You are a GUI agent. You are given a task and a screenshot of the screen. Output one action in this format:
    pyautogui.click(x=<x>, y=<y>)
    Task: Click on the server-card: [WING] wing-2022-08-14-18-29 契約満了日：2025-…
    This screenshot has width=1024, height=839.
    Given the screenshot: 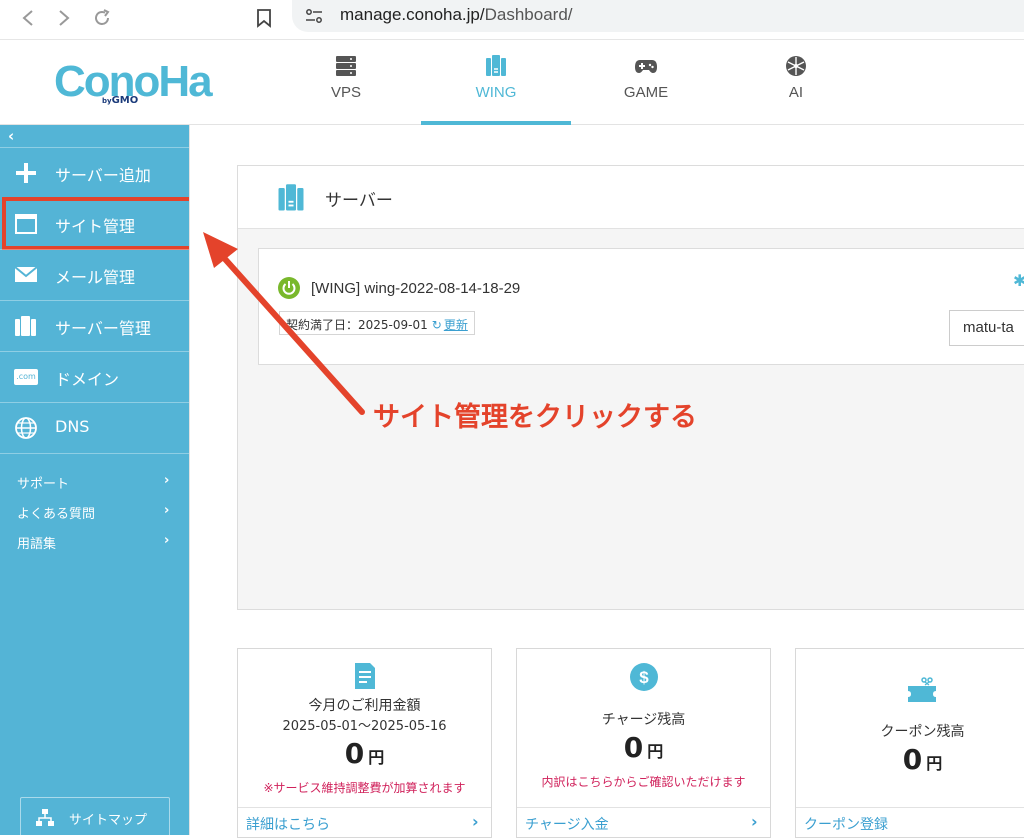 What is the action you would take?
    pyautogui.click(x=641, y=306)
    